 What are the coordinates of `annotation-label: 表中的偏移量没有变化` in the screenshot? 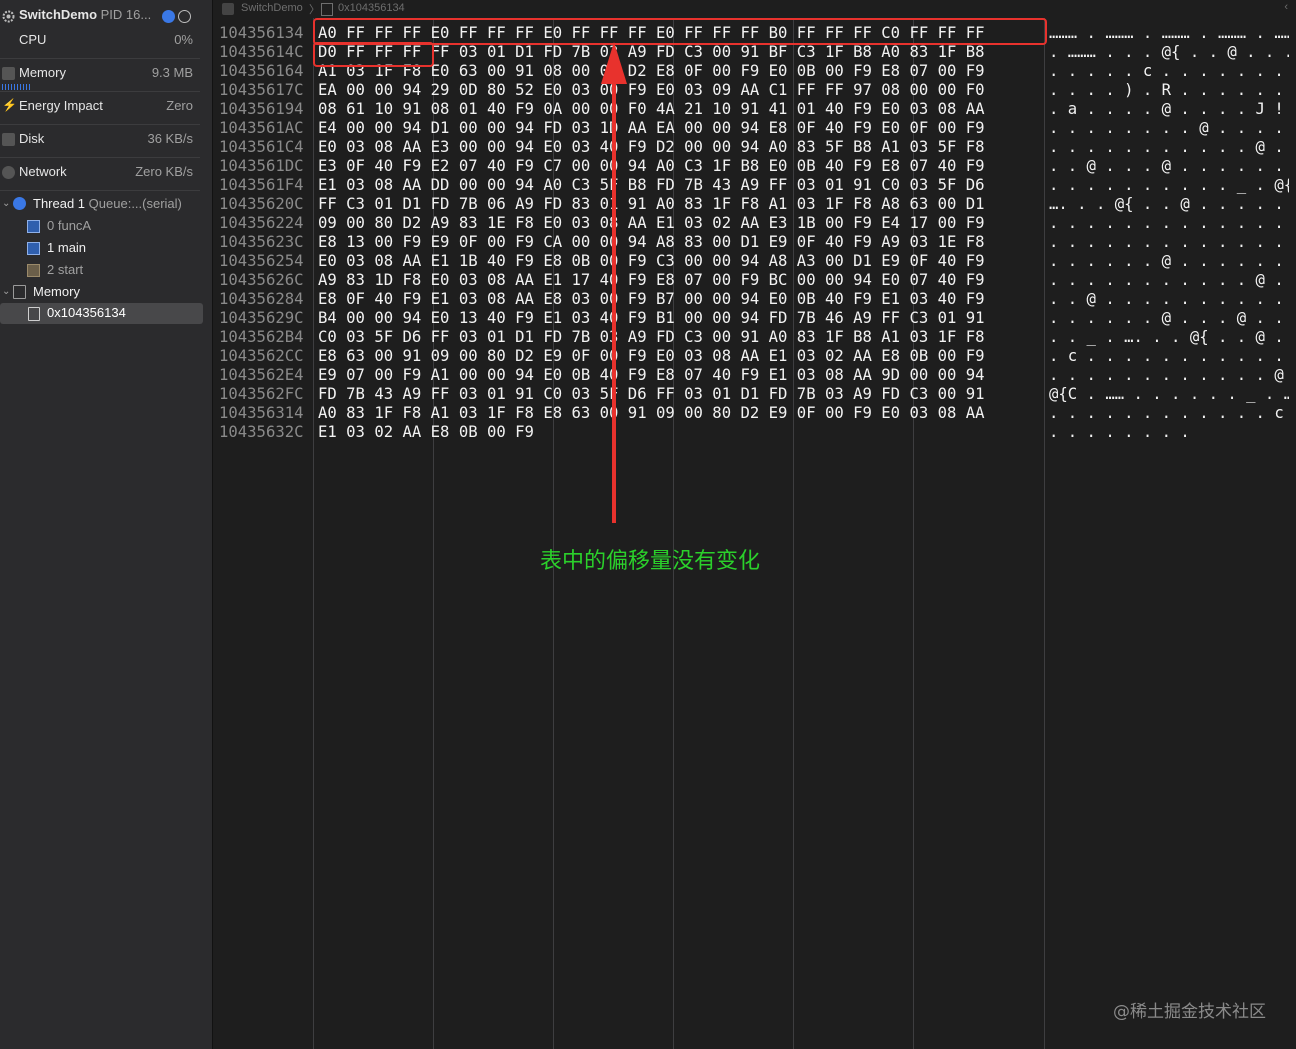 It's located at (650, 561).